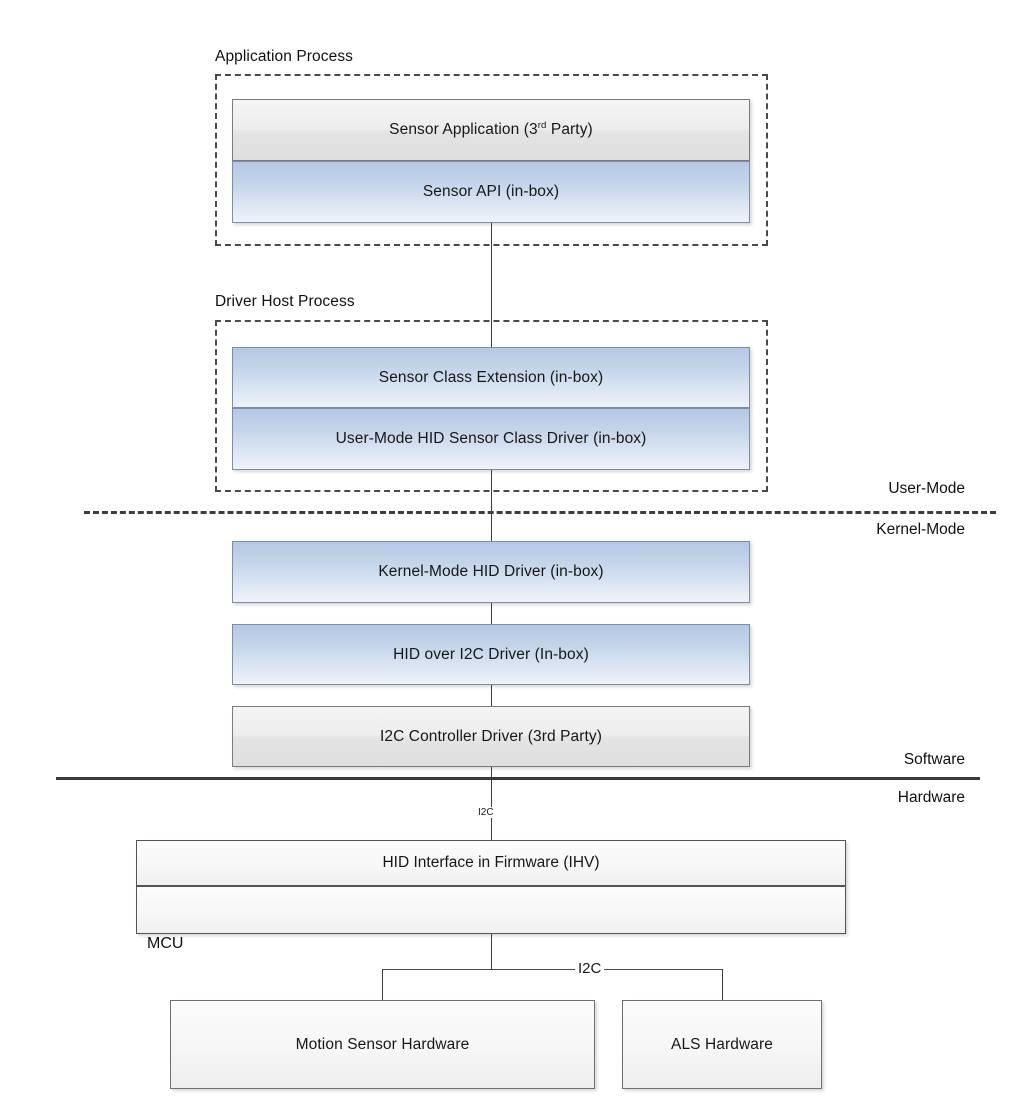 This screenshot has height=1110, width=1030. I want to click on box-sensor-application-label: Sensor Application (3rd Party), so click(491, 130).